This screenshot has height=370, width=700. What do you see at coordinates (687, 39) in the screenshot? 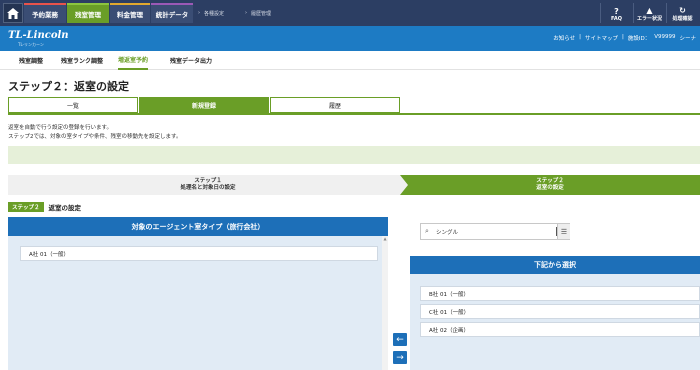
I see `user-name: シーナ` at bounding box center [687, 39].